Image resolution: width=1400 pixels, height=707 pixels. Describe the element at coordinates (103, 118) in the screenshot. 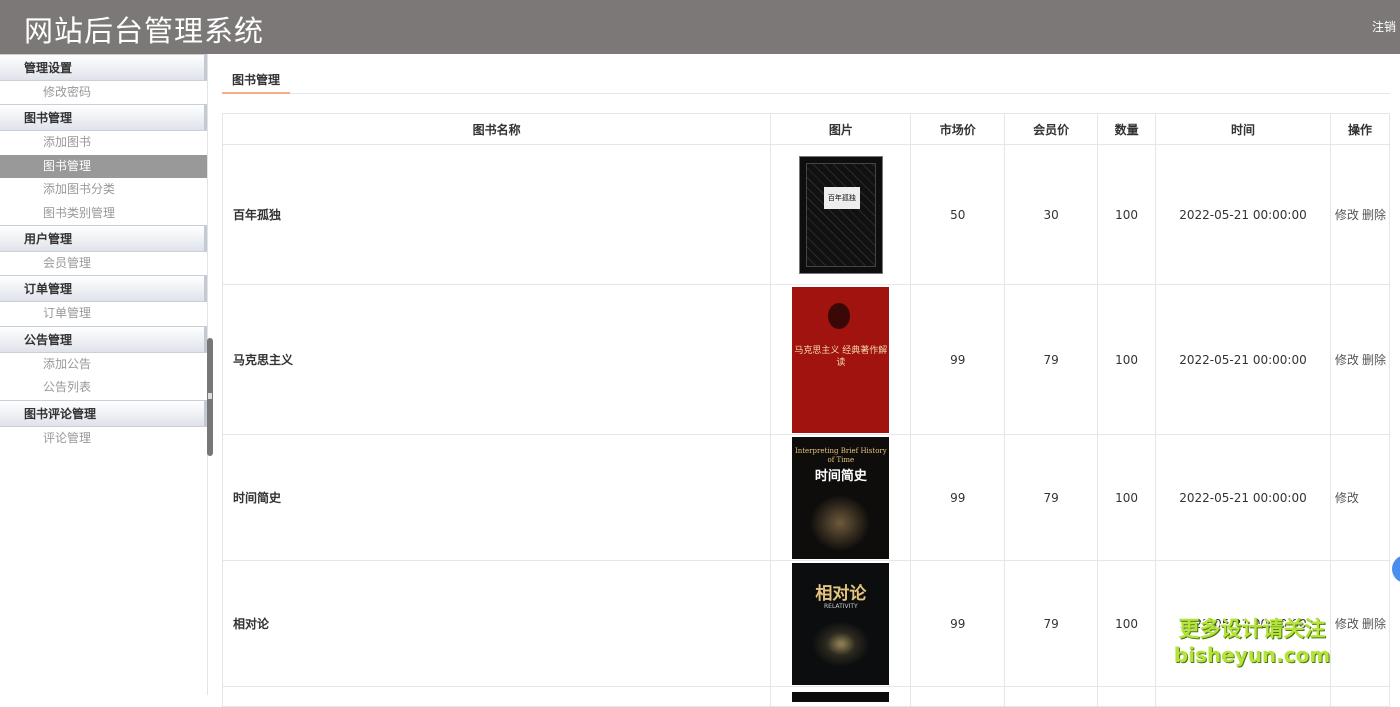

I see `sidebar-group-books: 图书管理` at that location.